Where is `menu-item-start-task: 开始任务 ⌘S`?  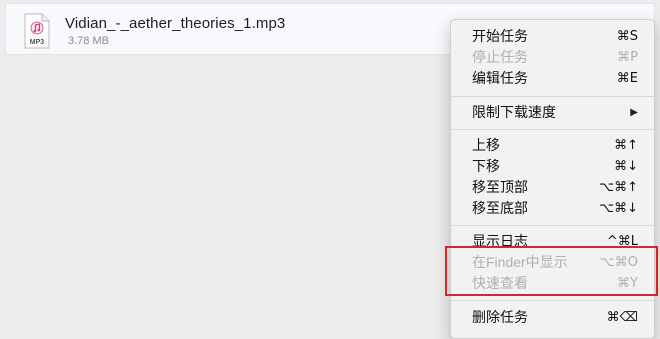 menu-item-start-task: 开始任务 ⌘S is located at coordinates (552, 36).